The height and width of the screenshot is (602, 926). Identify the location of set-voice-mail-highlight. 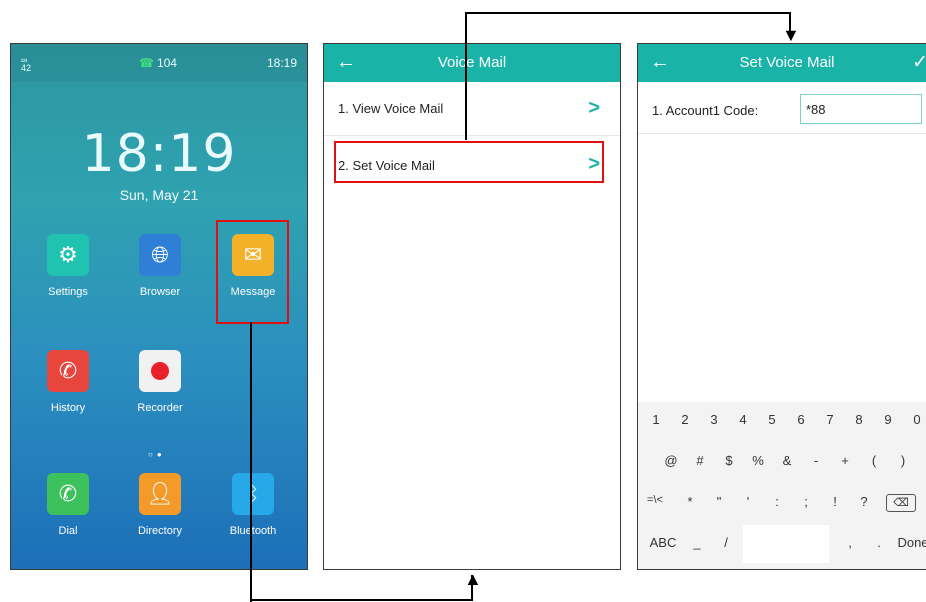
(469, 162).